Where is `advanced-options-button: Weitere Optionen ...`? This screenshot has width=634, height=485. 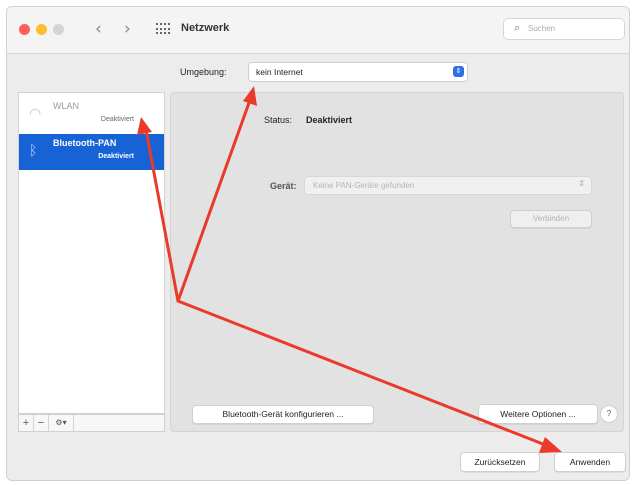
advanced-options-button: Weitere Optionen ... is located at coordinates (538, 414).